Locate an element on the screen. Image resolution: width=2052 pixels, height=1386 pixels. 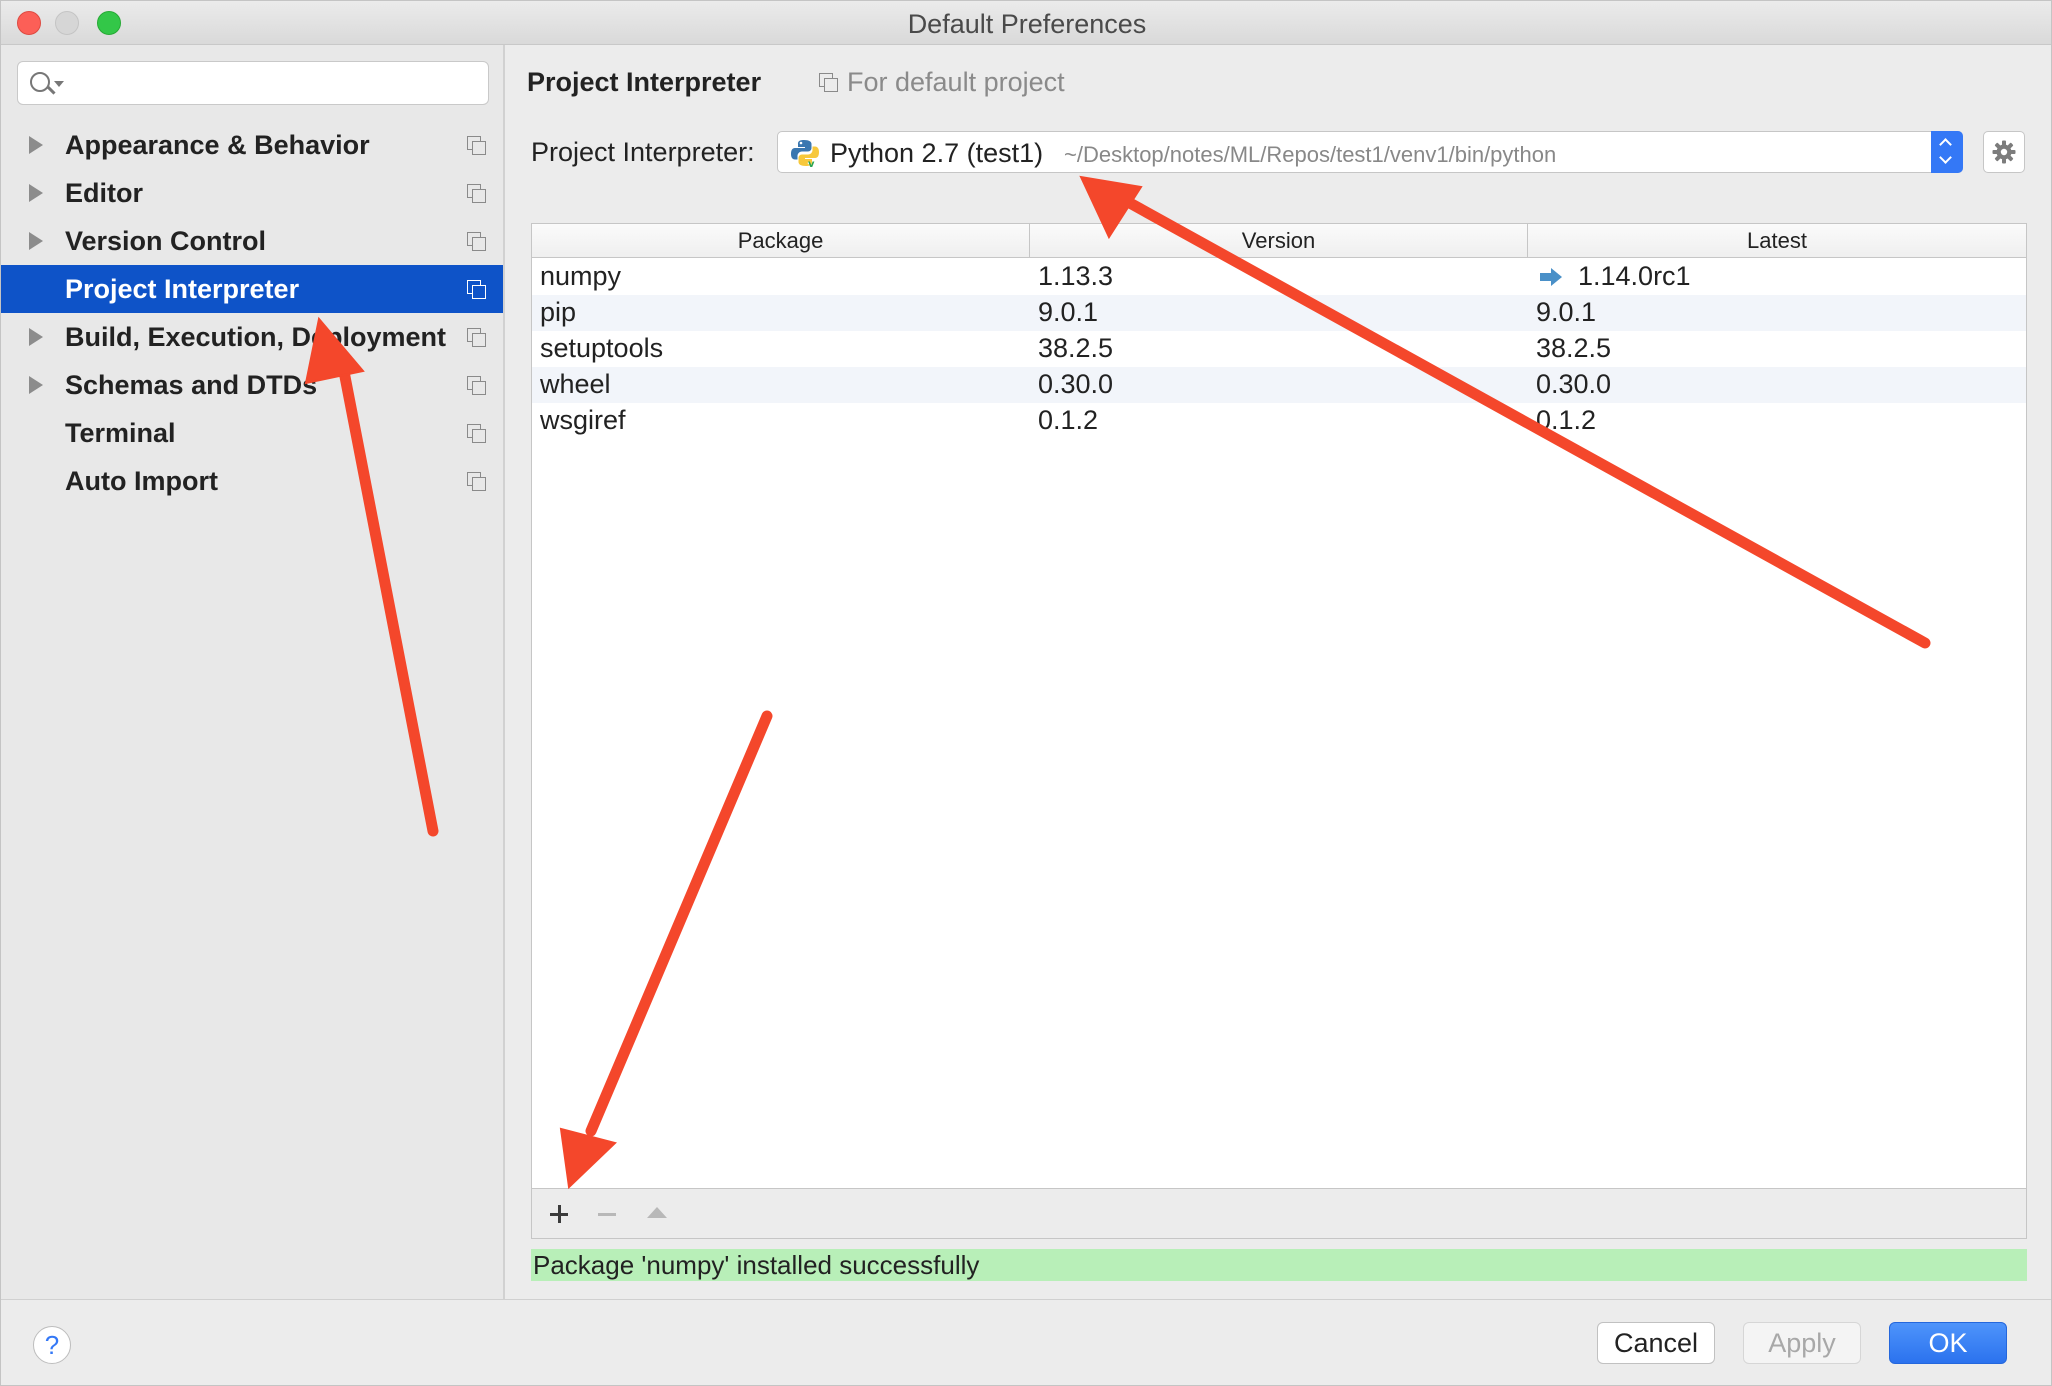
page-title: Project Interpreter is located at coordinates (644, 82).